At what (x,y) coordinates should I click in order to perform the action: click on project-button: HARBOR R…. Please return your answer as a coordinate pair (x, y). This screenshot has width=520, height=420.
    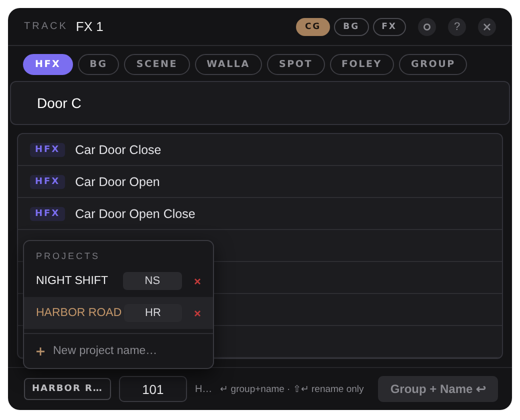
    Looking at the image, I should click on (67, 389).